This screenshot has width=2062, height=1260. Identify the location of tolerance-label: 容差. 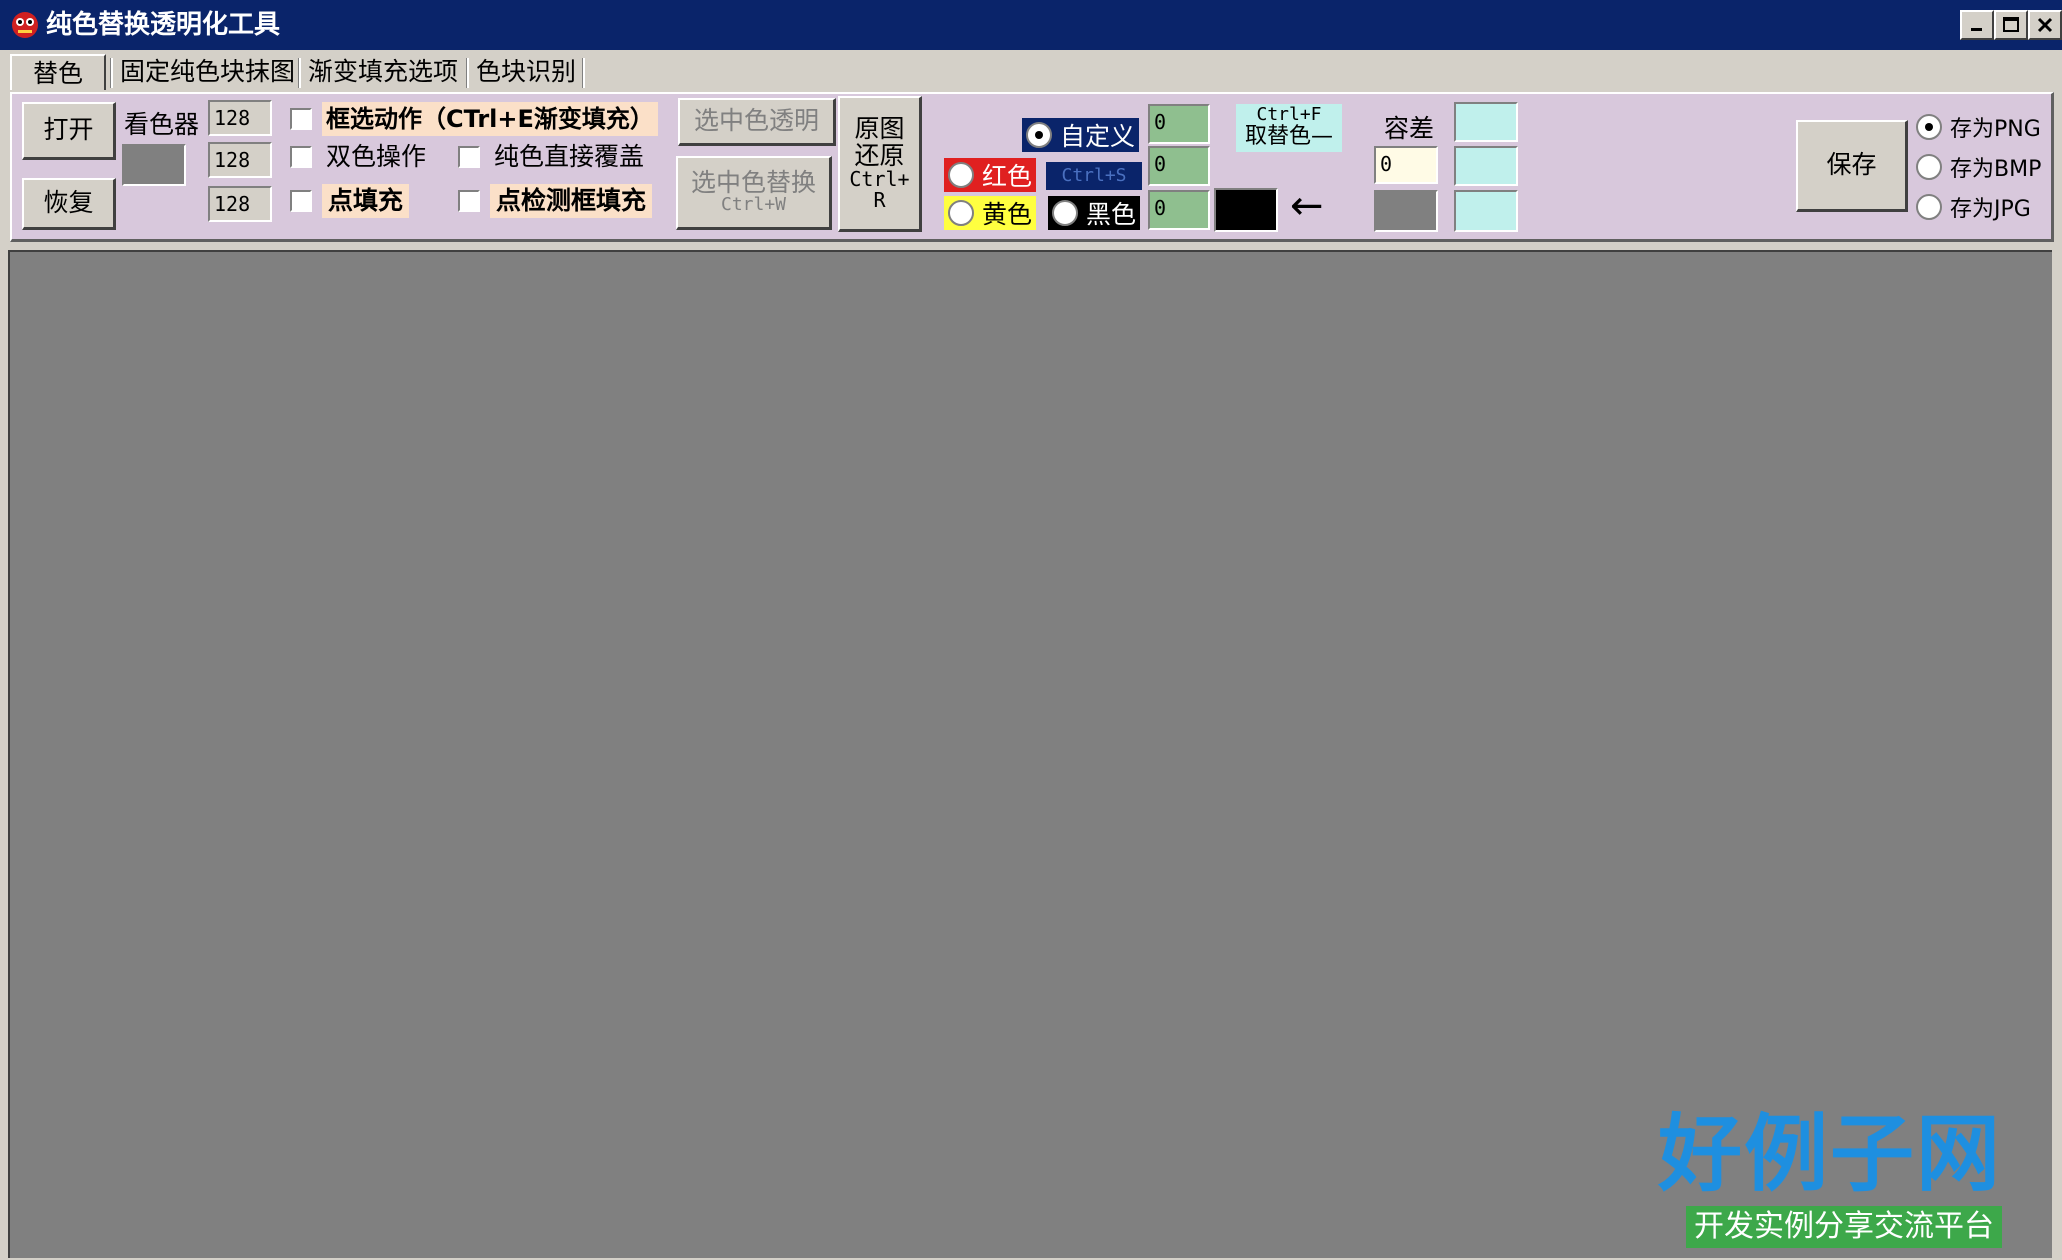
(1409, 128).